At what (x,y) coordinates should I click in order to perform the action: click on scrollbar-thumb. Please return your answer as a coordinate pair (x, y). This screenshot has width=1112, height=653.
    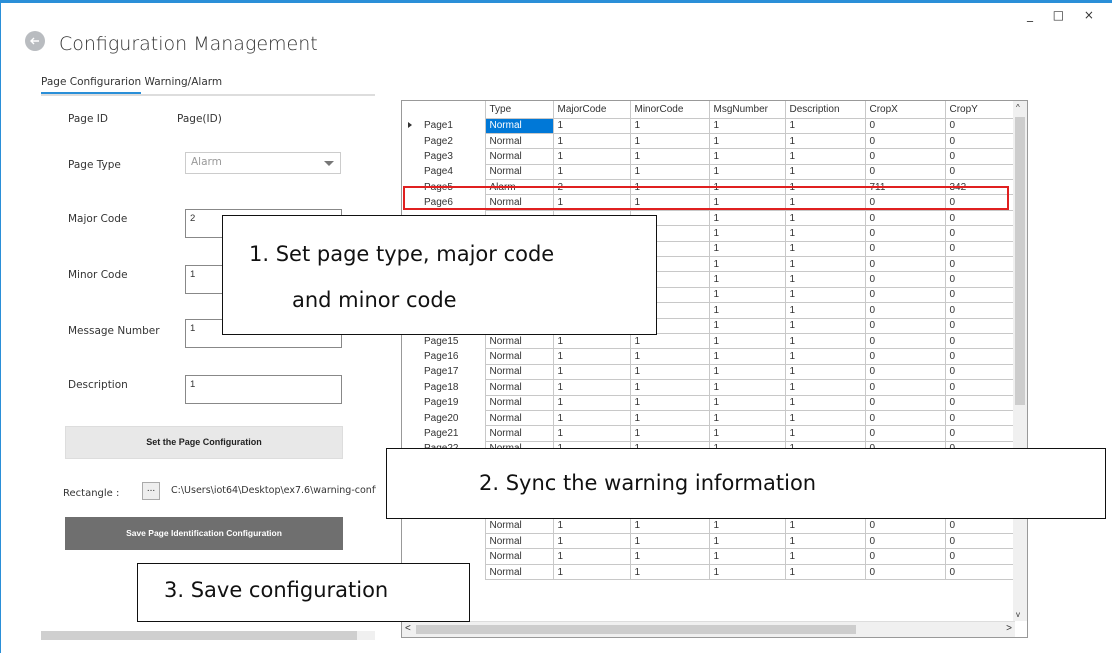
    Looking at the image, I should click on (199, 635).